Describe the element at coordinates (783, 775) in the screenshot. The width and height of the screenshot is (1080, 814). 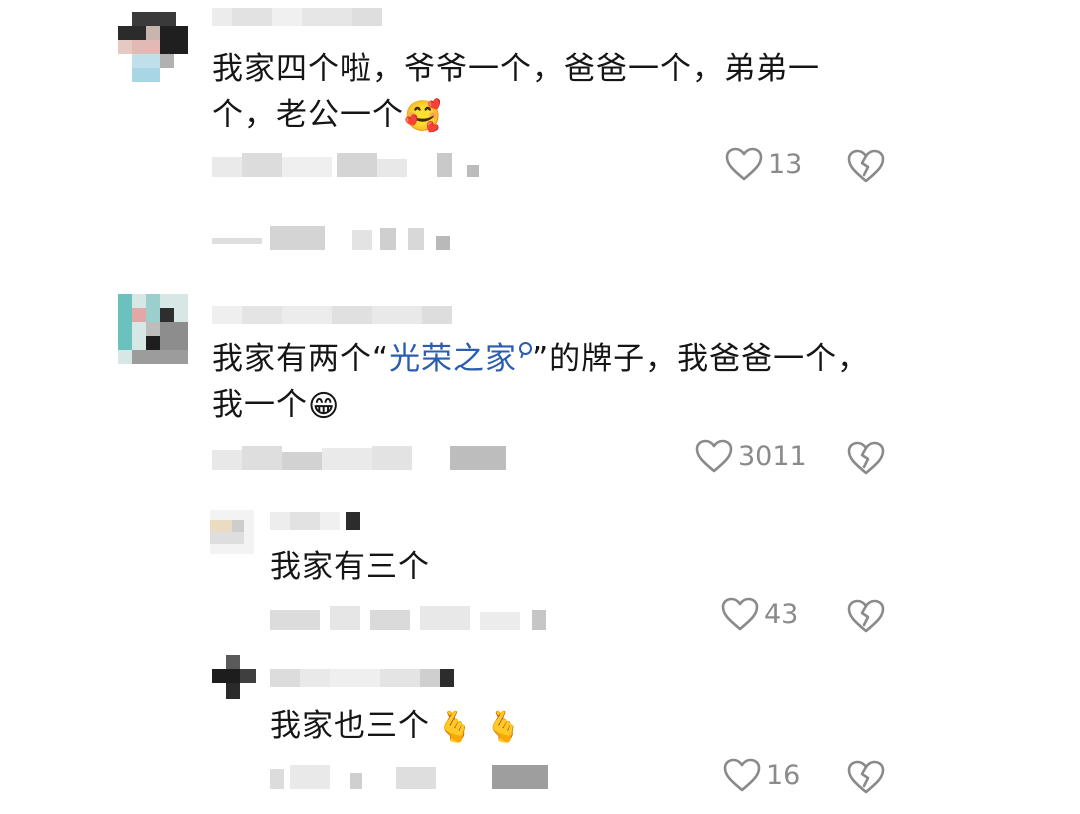
I see `like-count: 16` at that location.